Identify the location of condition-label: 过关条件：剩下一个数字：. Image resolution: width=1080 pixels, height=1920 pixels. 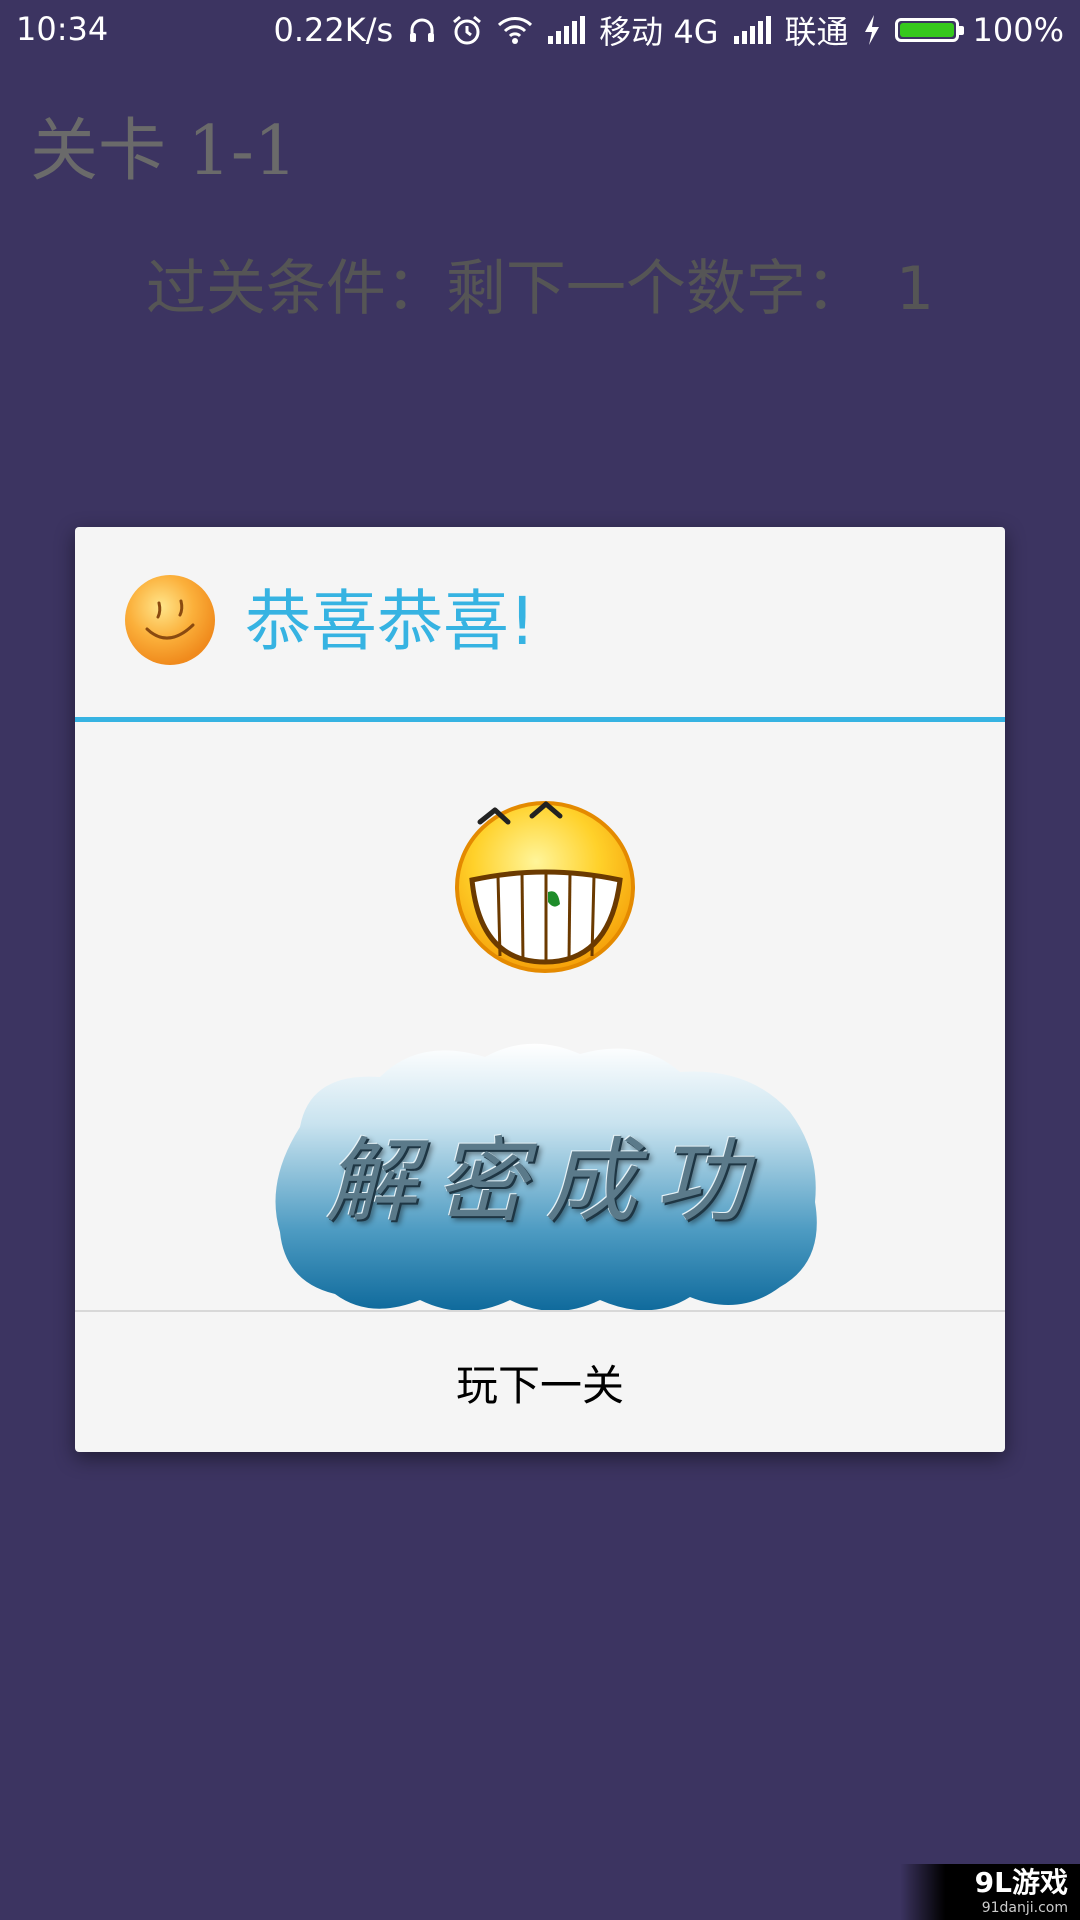
(505, 289).